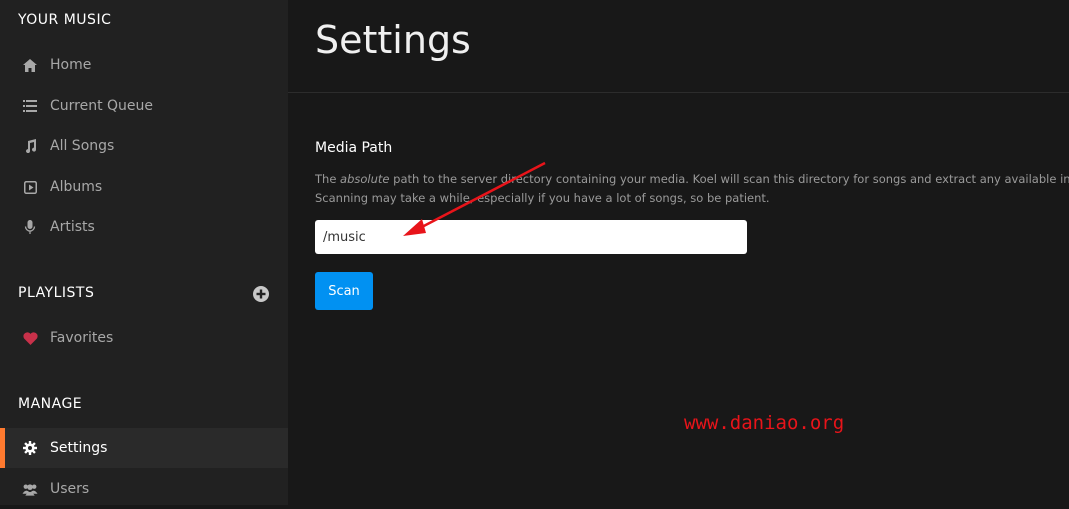 This screenshot has width=1069, height=509. I want to click on manage-heading: MANAGE, so click(50, 404).